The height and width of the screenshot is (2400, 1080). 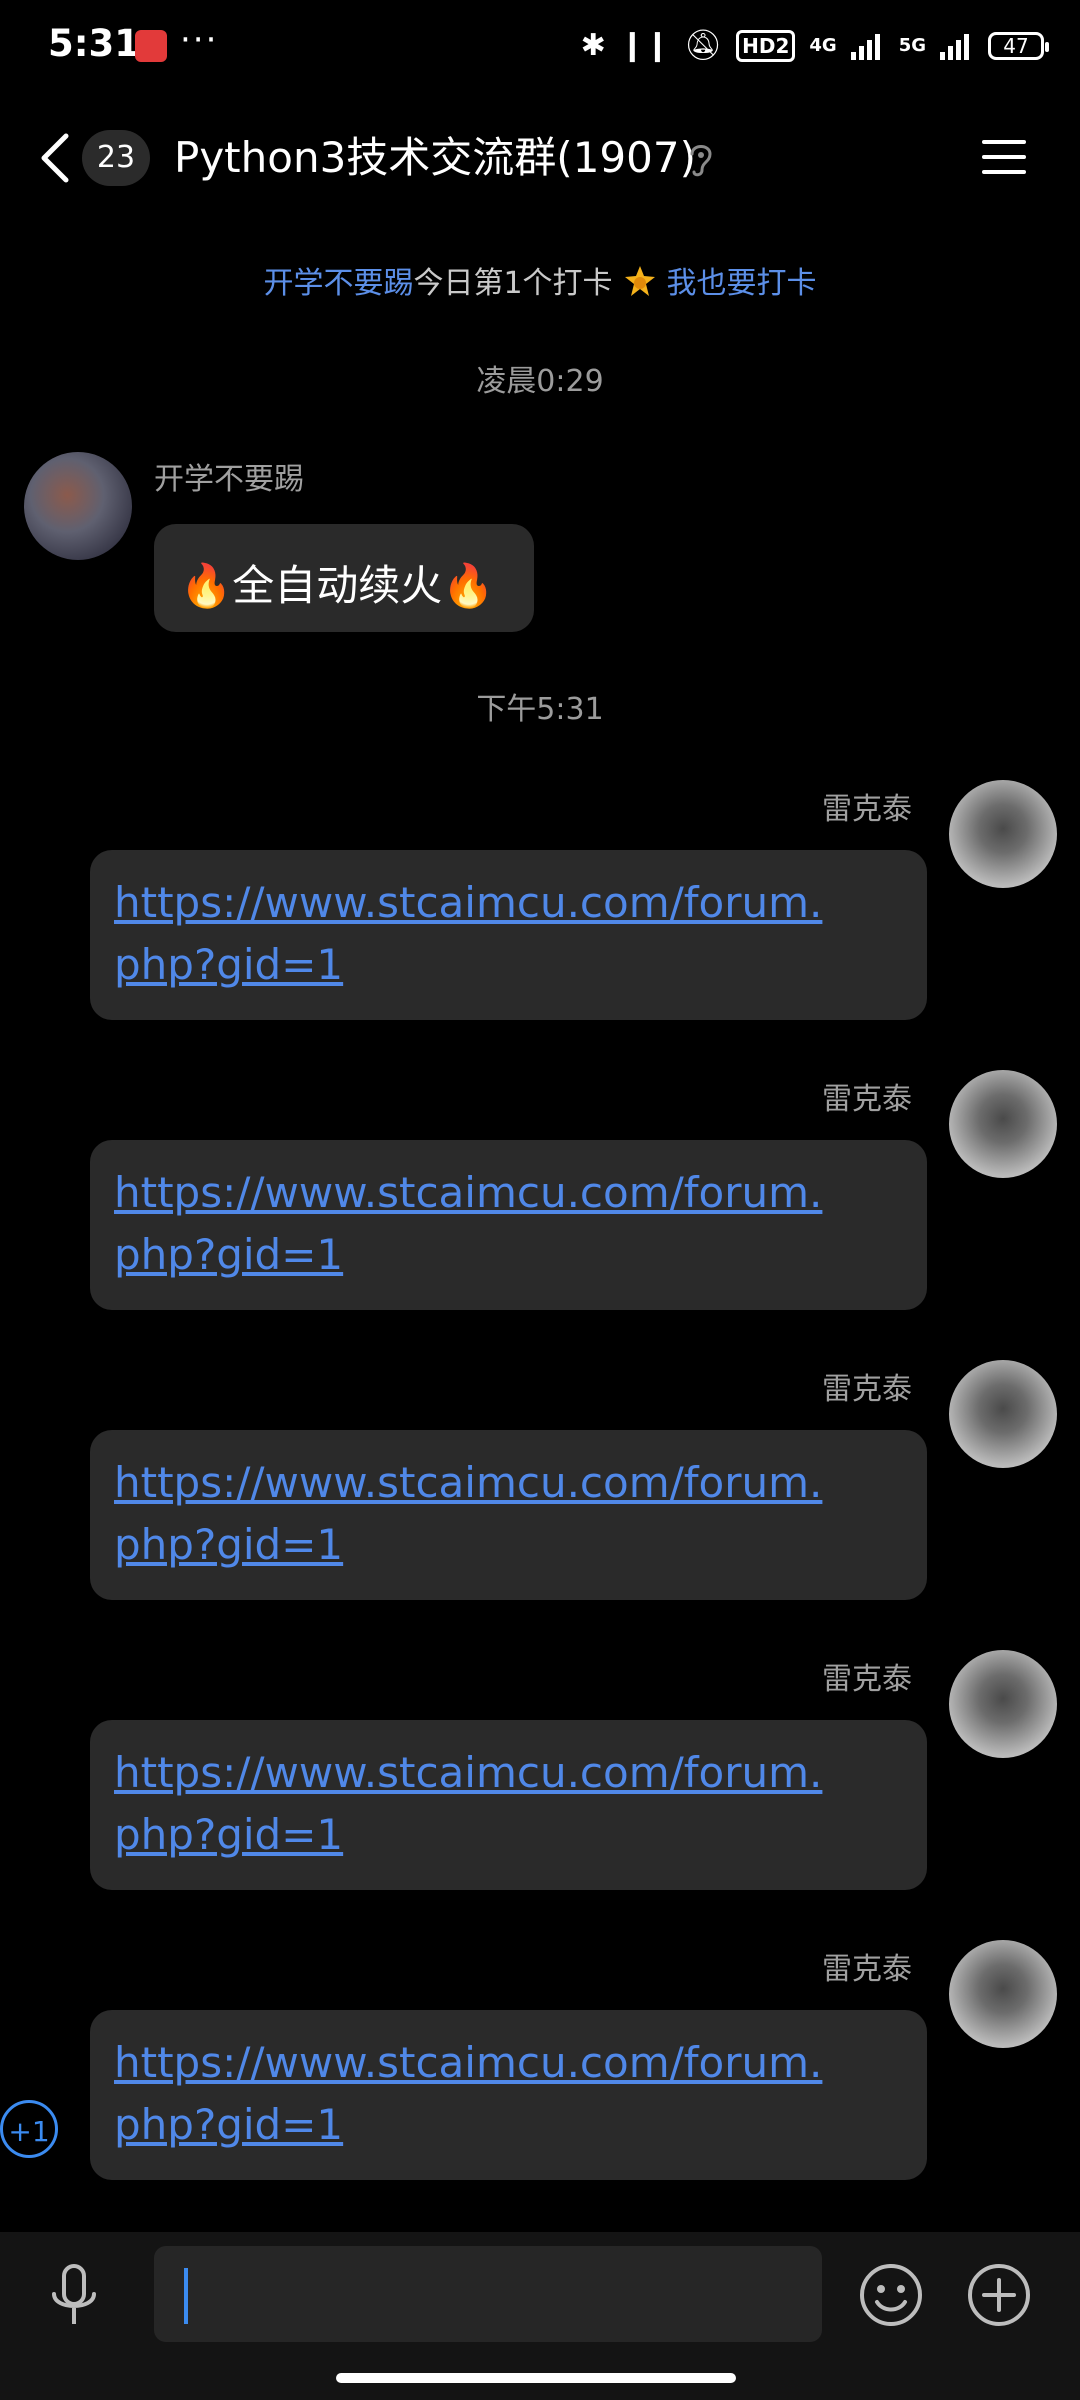 What do you see at coordinates (56, 158) in the screenshot?
I see `back-arrow-icon` at bounding box center [56, 158].